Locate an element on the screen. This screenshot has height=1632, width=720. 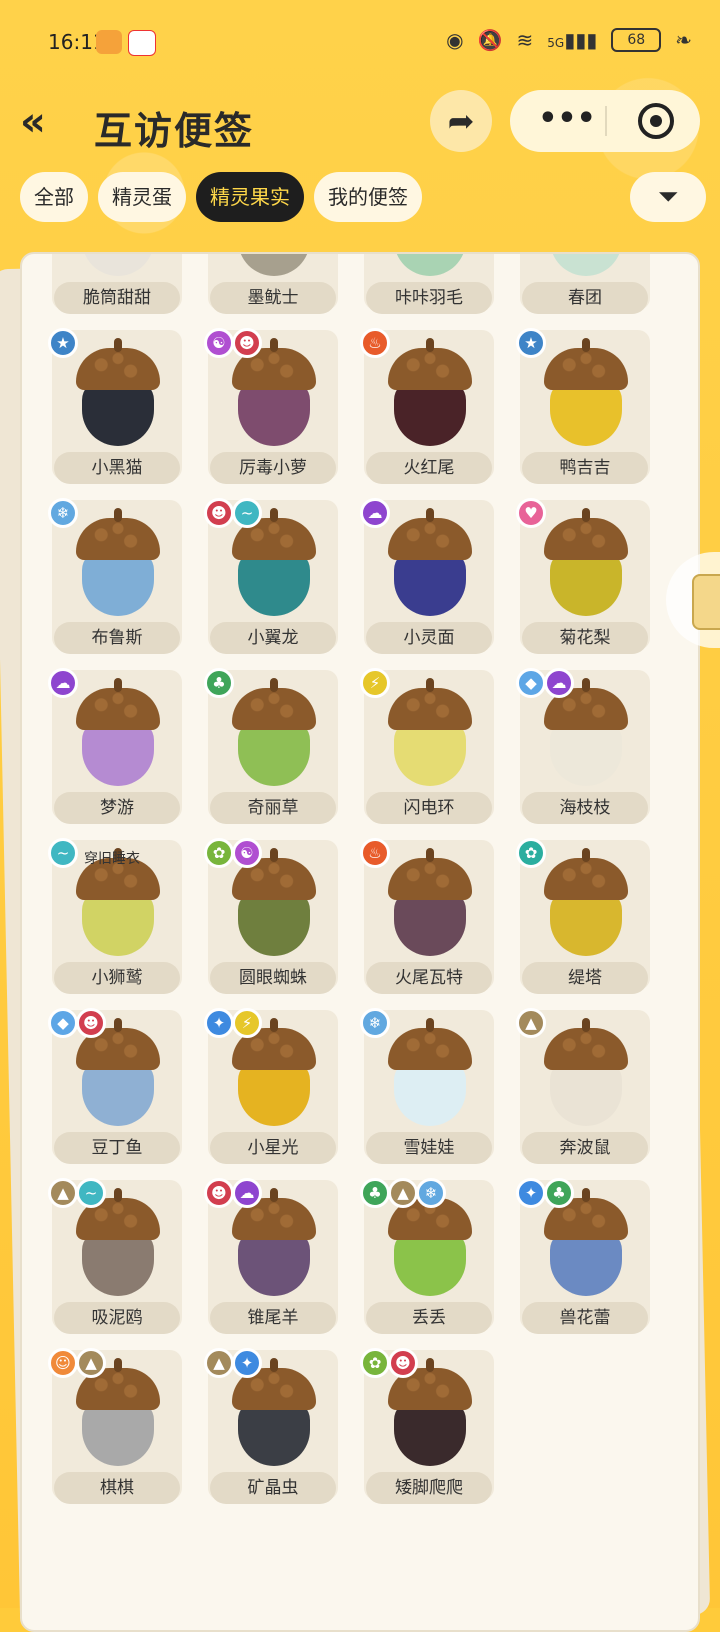
tab-eggs: 精灵蛋 is located at coordinates (142, 197).